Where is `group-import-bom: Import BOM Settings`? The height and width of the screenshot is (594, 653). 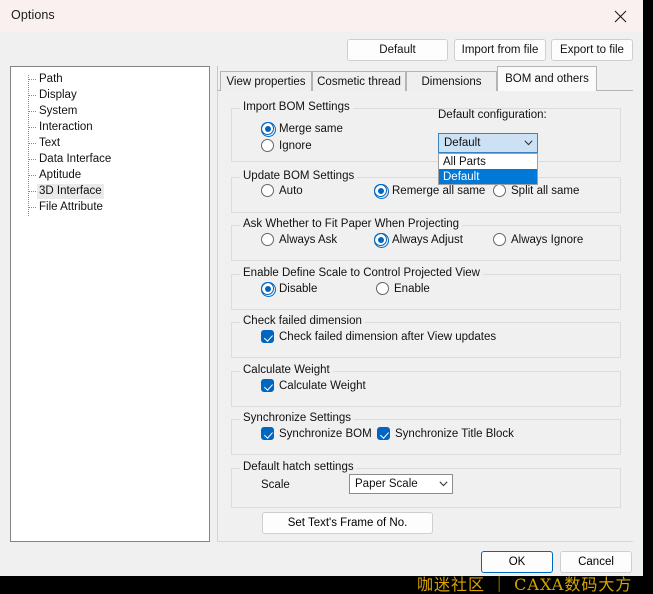 group-import-bom: Import BOM Settings is located at coordinates (426, 131).